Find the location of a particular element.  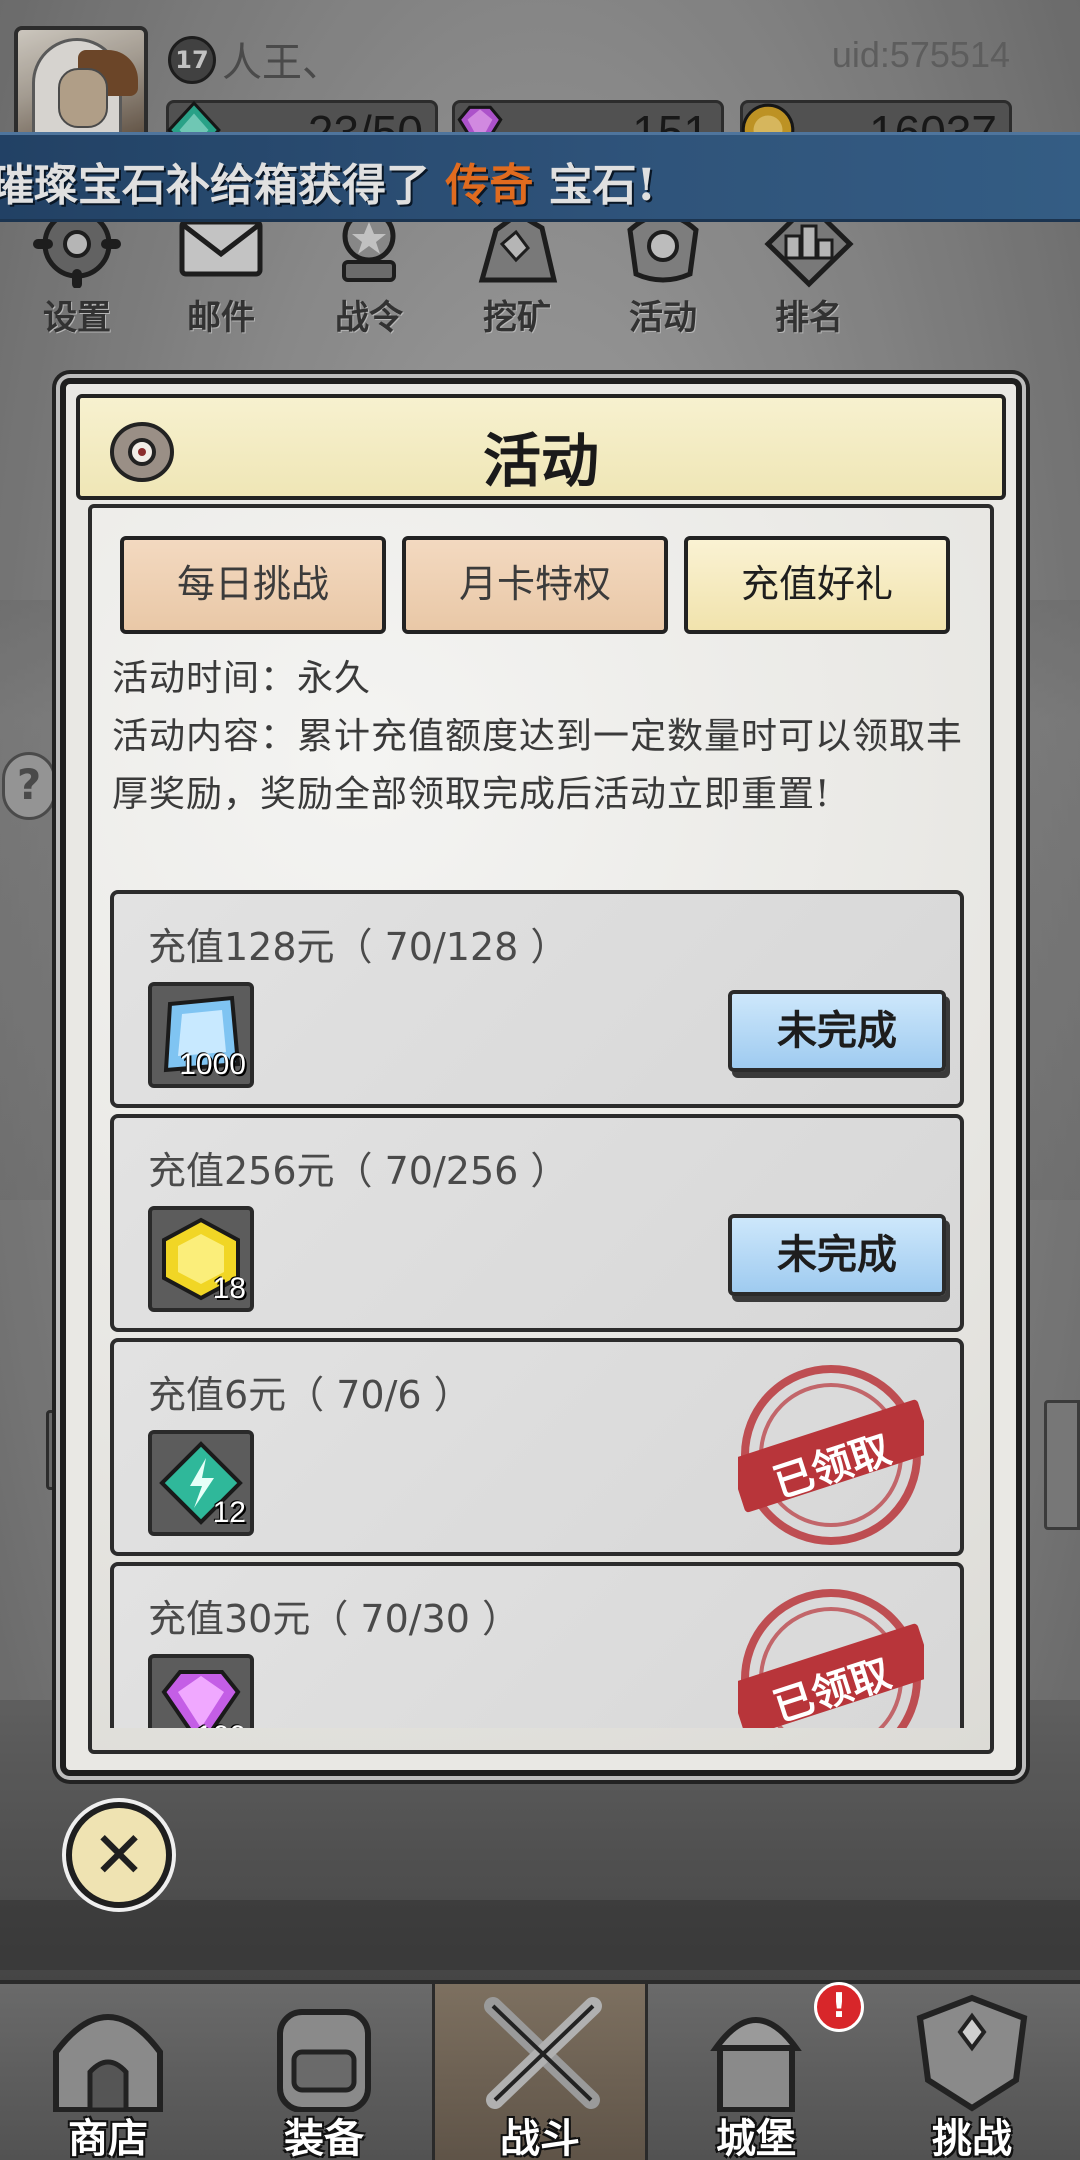

reward-item-slot: 12 is located at coordinates (201, 1483).